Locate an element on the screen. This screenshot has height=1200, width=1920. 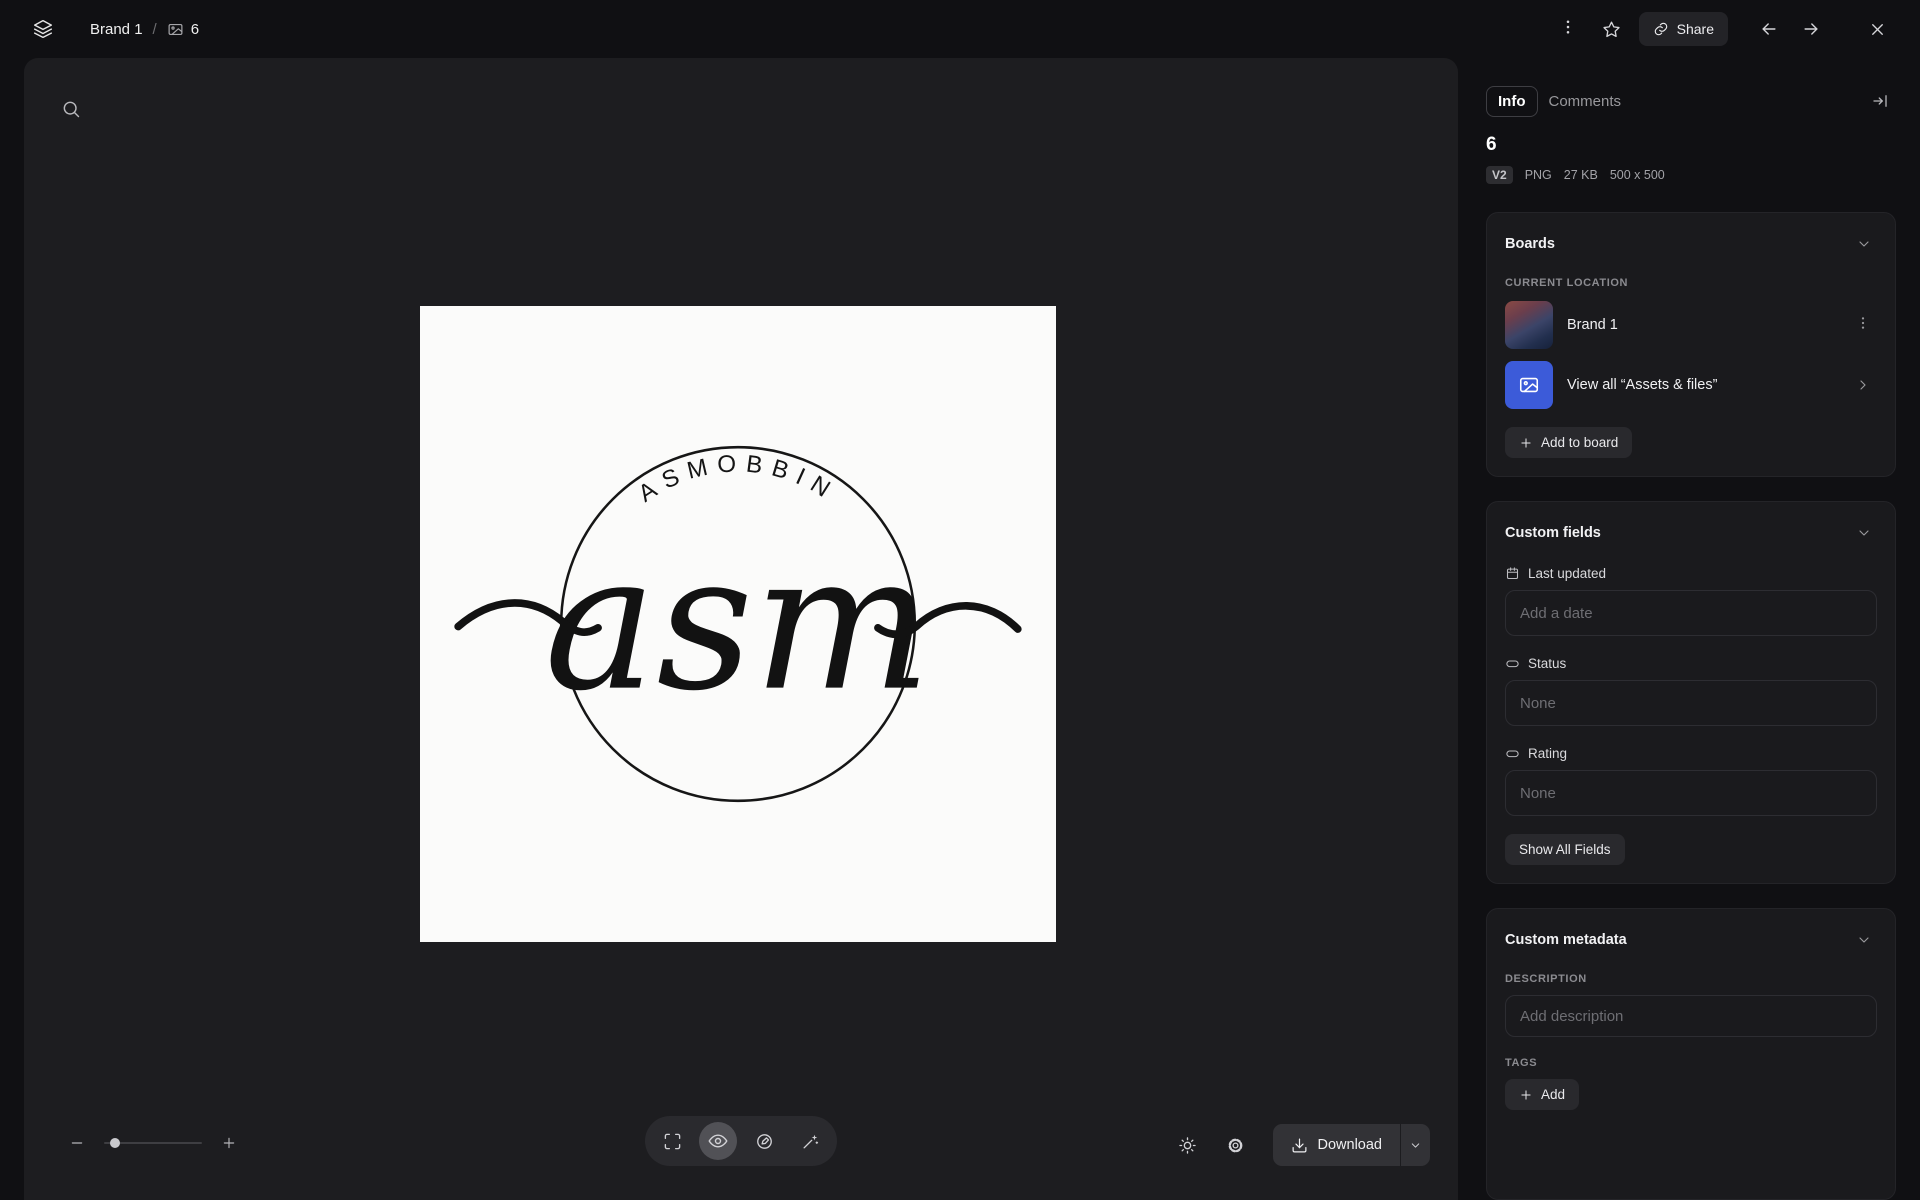
add-tag-button: Add is located at coordinates (1542, 1094).